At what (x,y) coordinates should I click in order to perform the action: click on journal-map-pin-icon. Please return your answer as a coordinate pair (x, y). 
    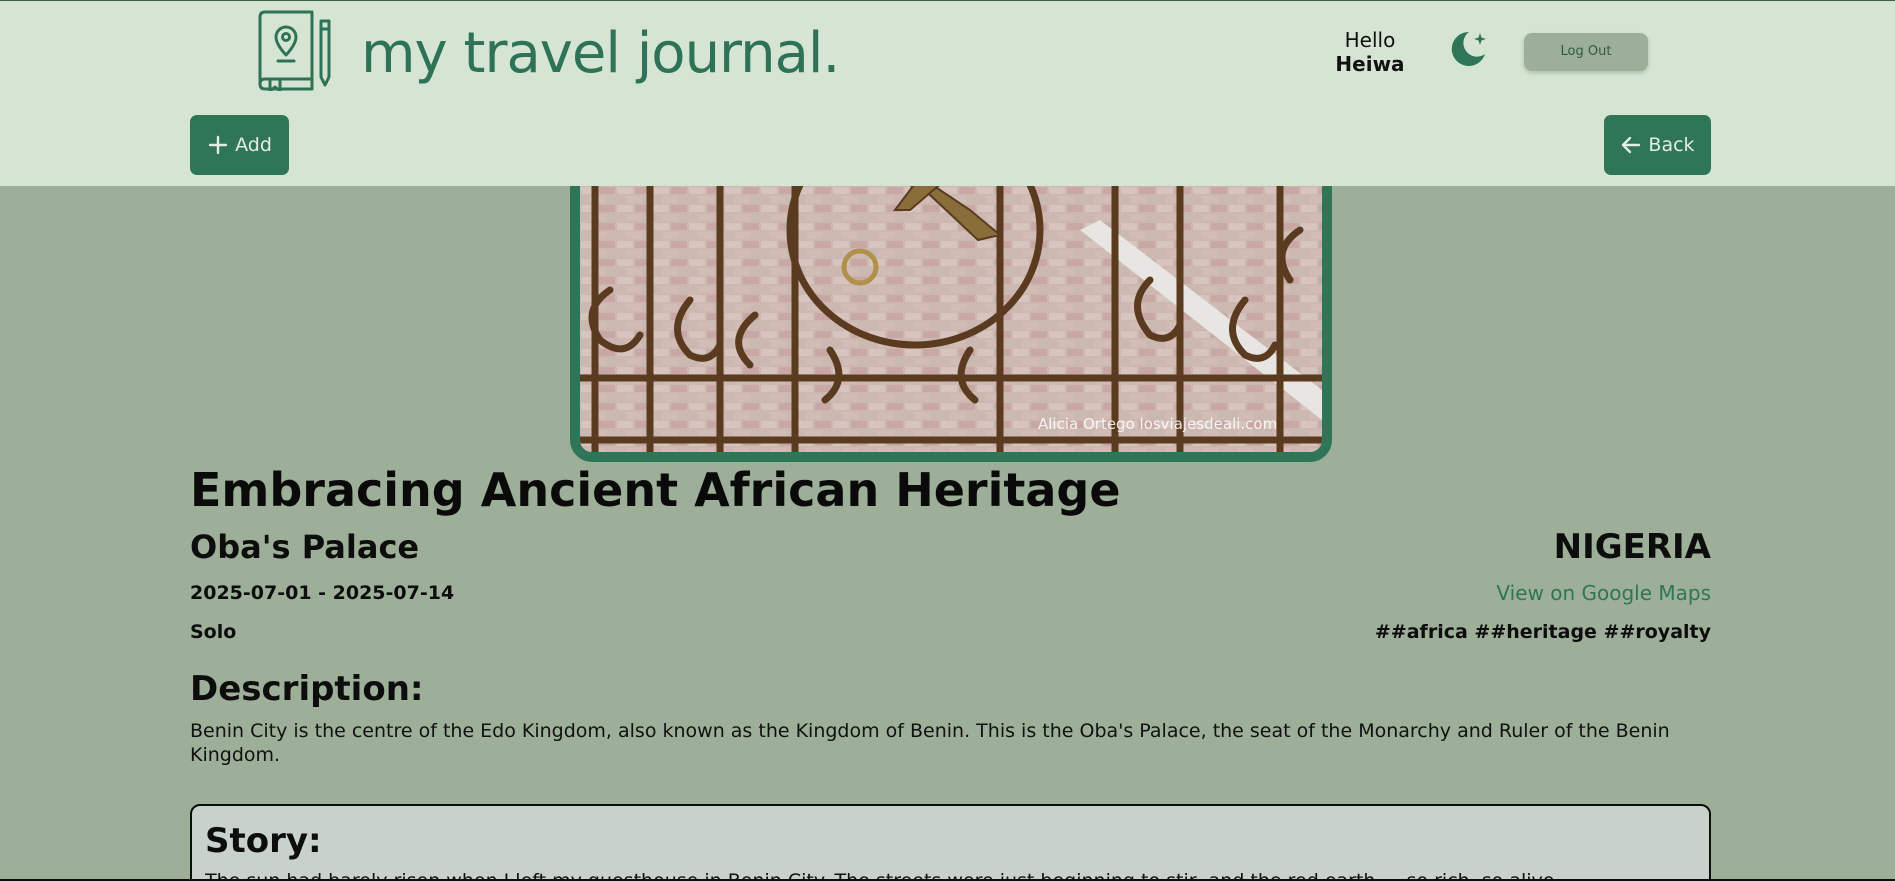
    Looking at the image, I should click on (294, 50).